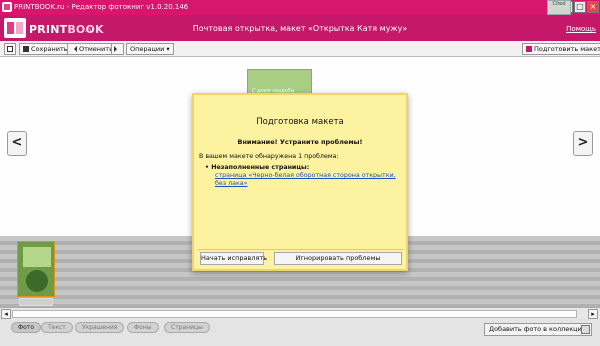  What do you see at coordinates (74, 49) in the screenshot?
I see `undo-icon` at bounding box center [74, 49].